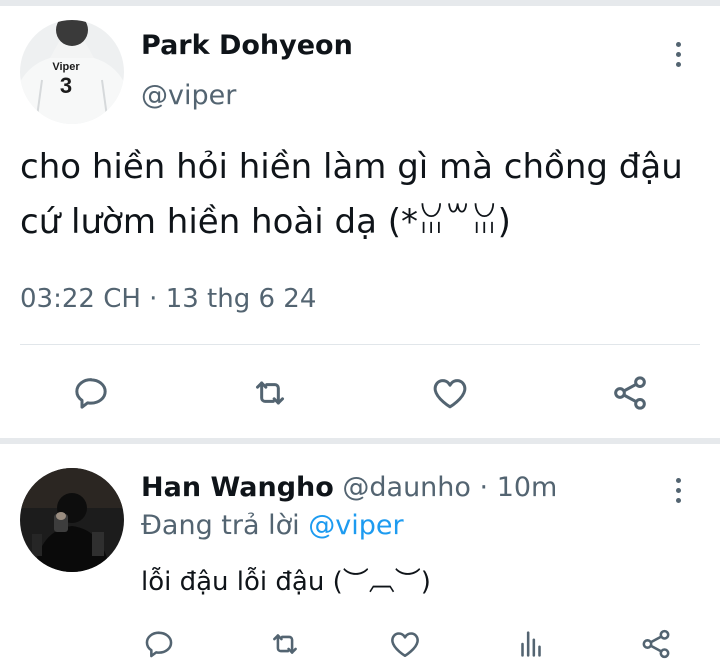 The width and height of the screenshot is (720, 672). What do you see at coordinates (168, 299) in the screenshot?
I see `tweet-timestamp: 03:22 CH · 13 thg 6 24` at bounding box center [168, 299].